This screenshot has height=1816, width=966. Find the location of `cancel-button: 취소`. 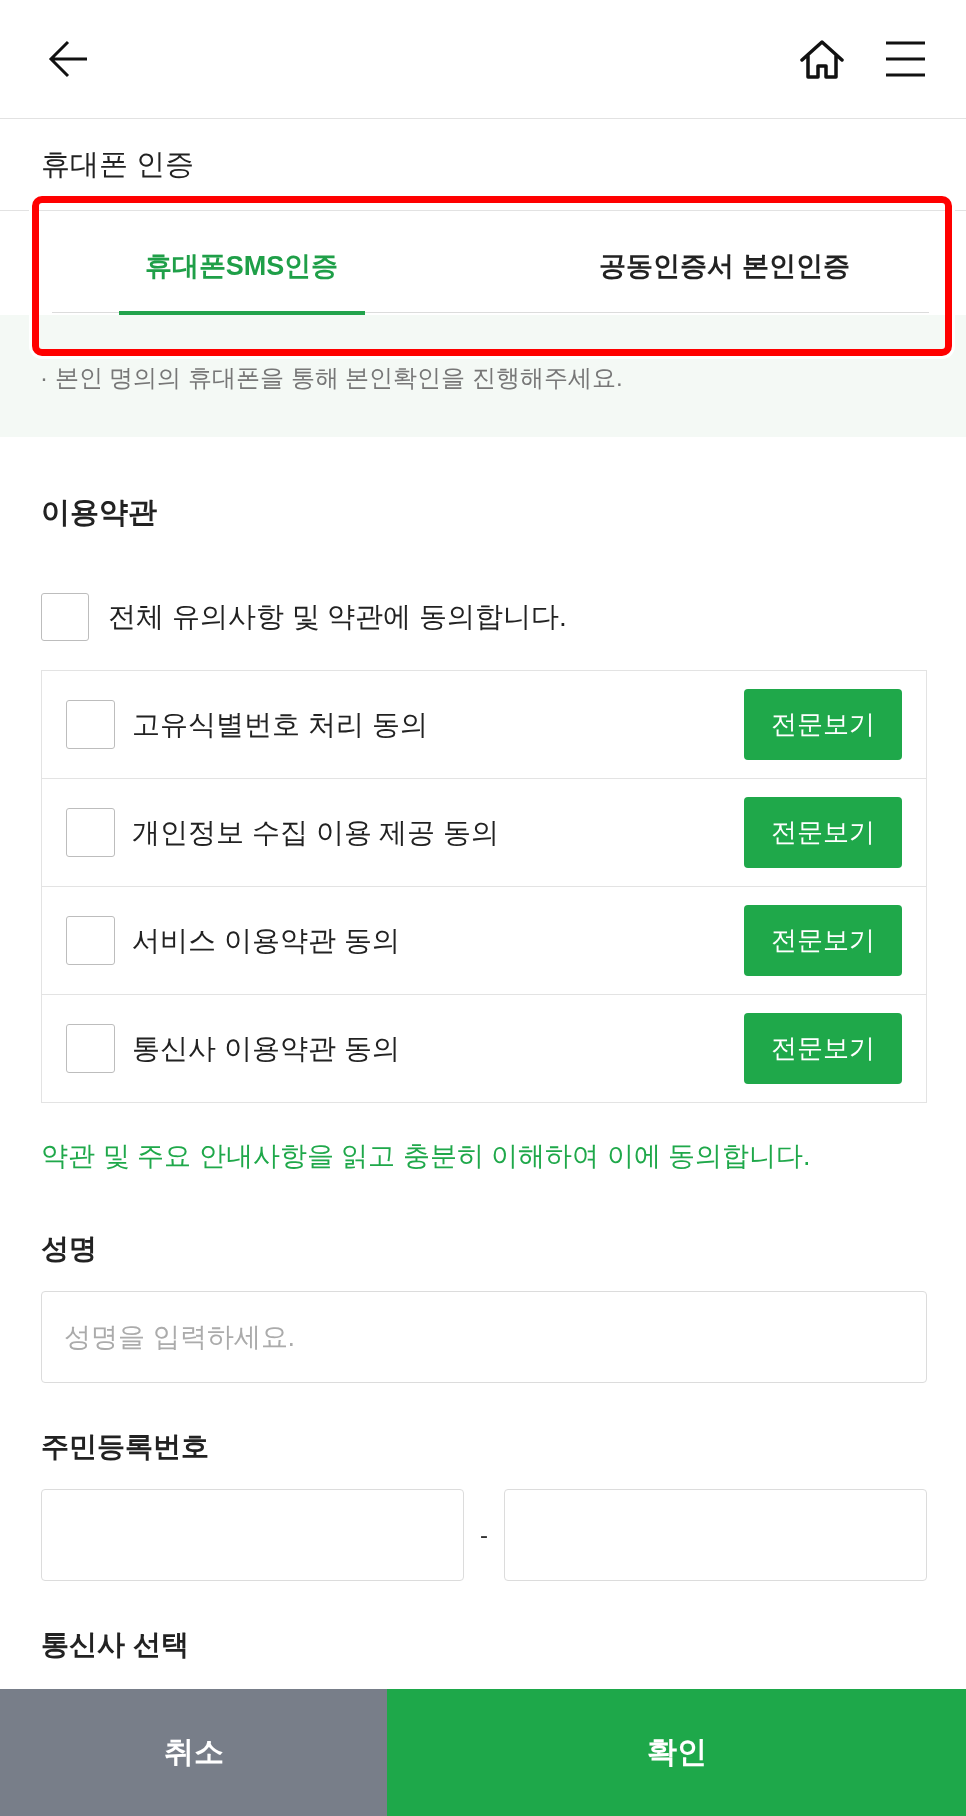

cancel-button: 취소 is located at coordinates (193, 1752).